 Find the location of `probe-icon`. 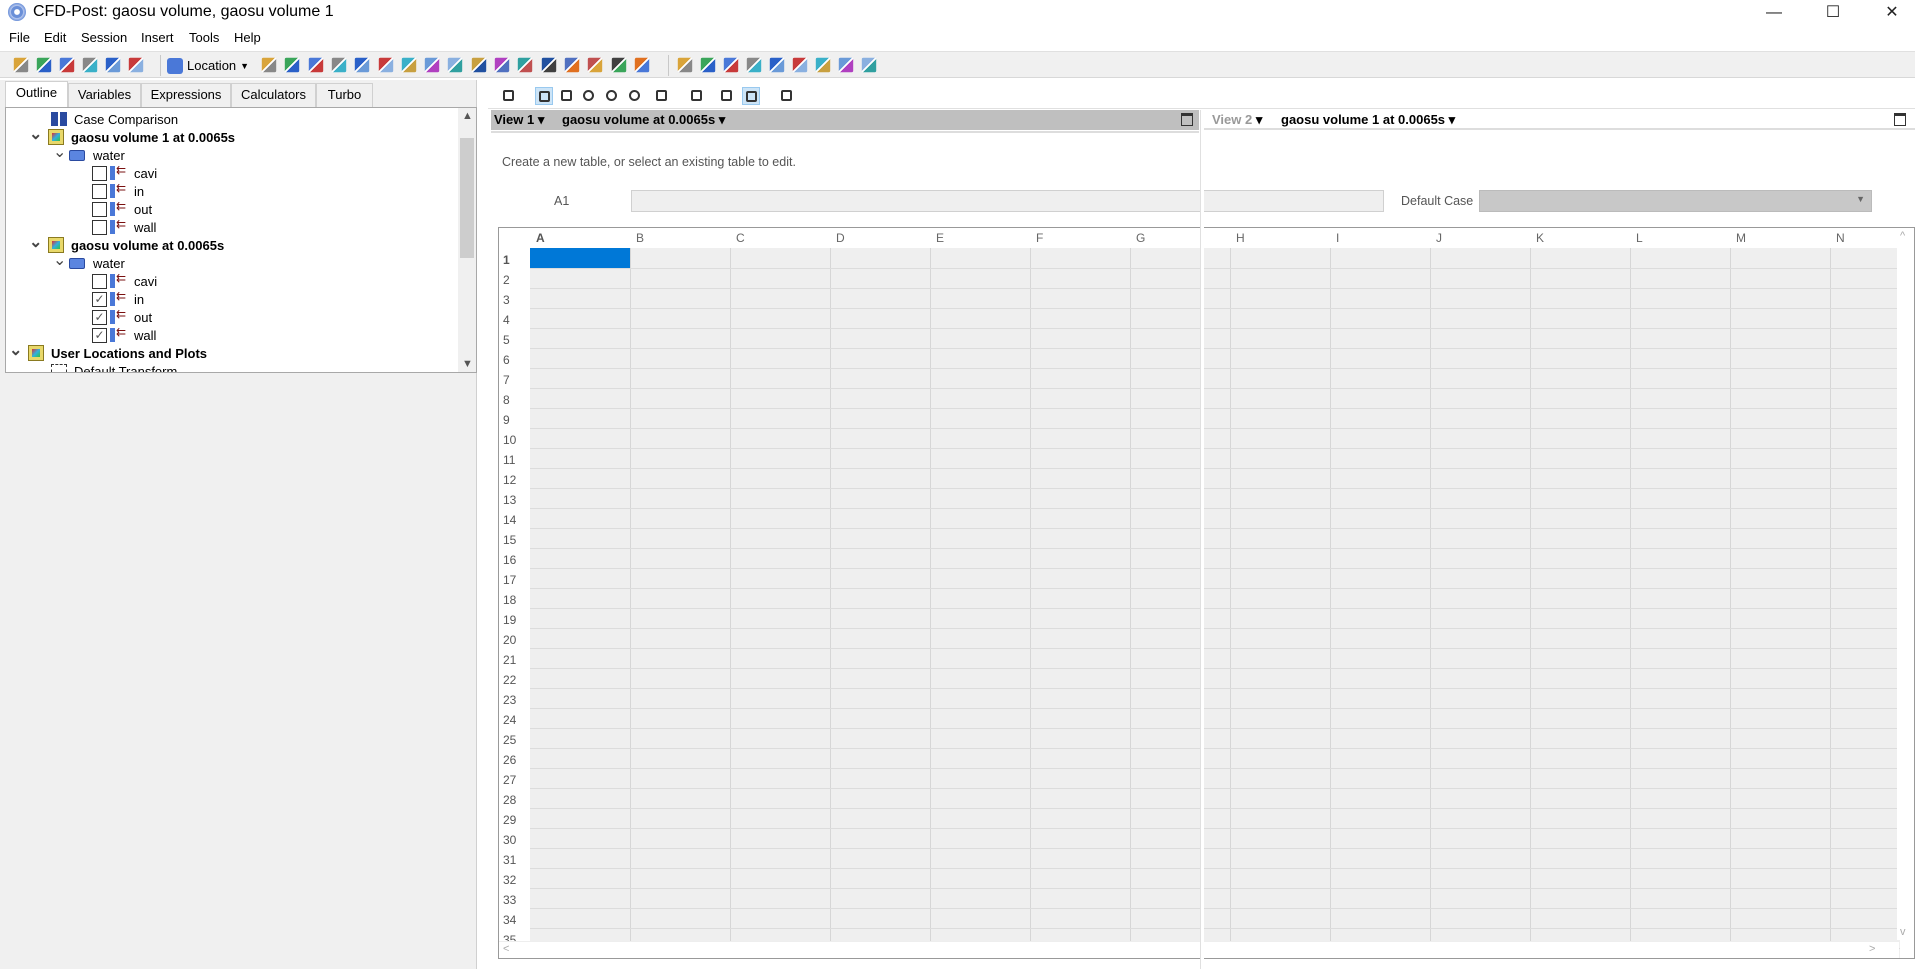

probe-icon is located at coordinates (754, 65).